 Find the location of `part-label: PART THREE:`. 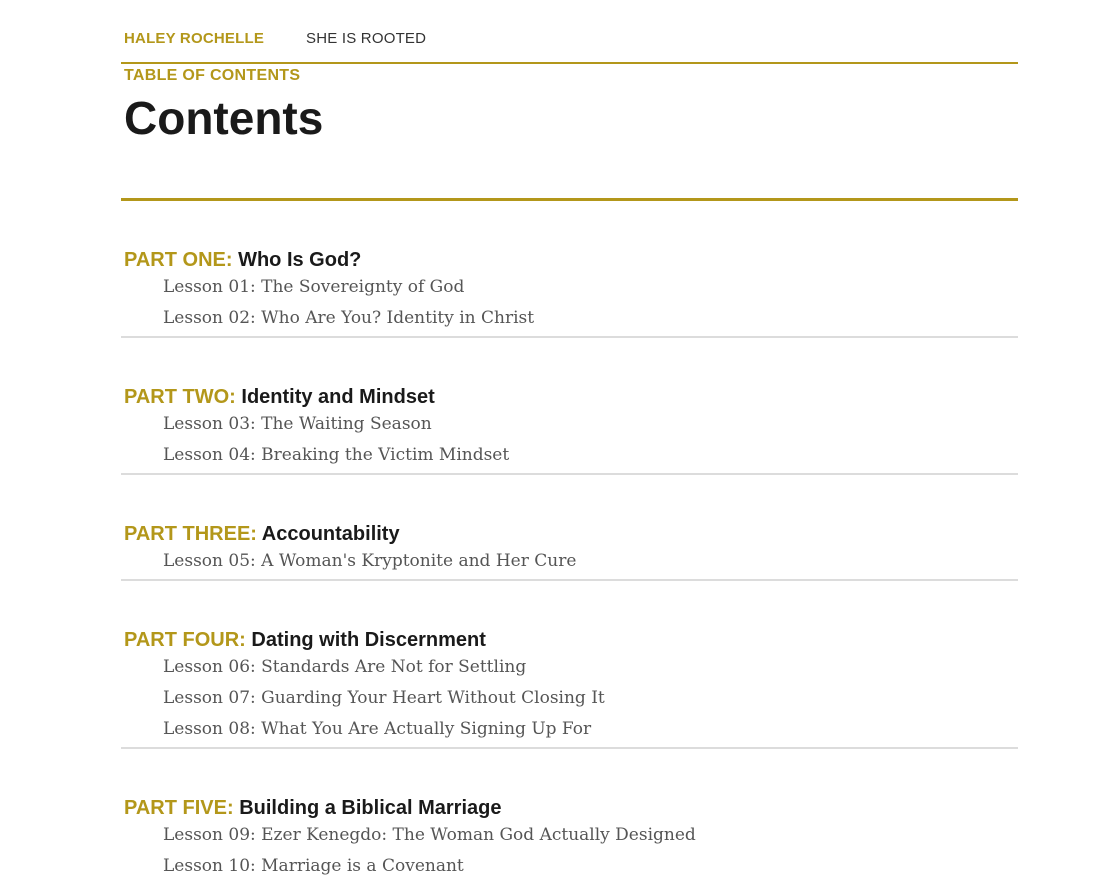

part-label: PART THREE: is located at coordinates (190, 534).